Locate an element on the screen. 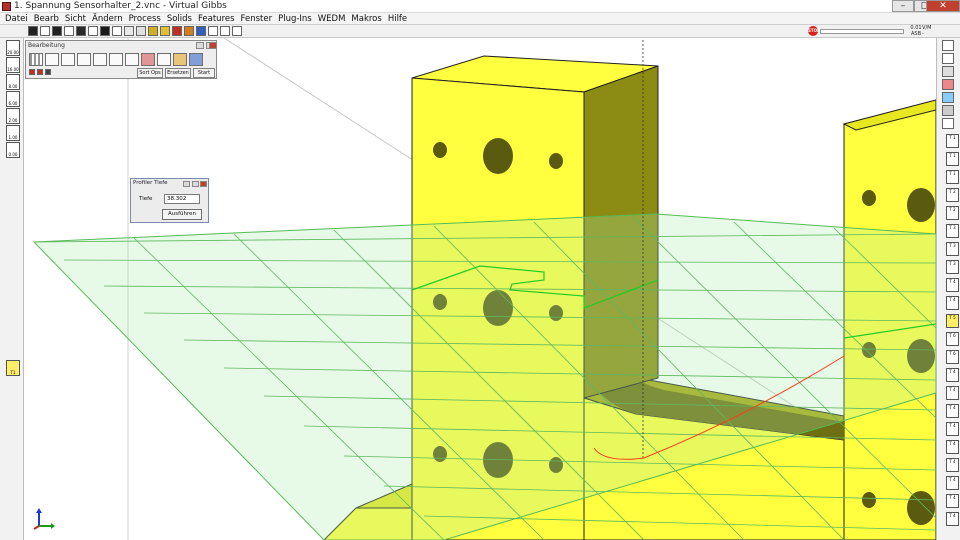  pal-rough-icon is located at coordinates (164, 59).